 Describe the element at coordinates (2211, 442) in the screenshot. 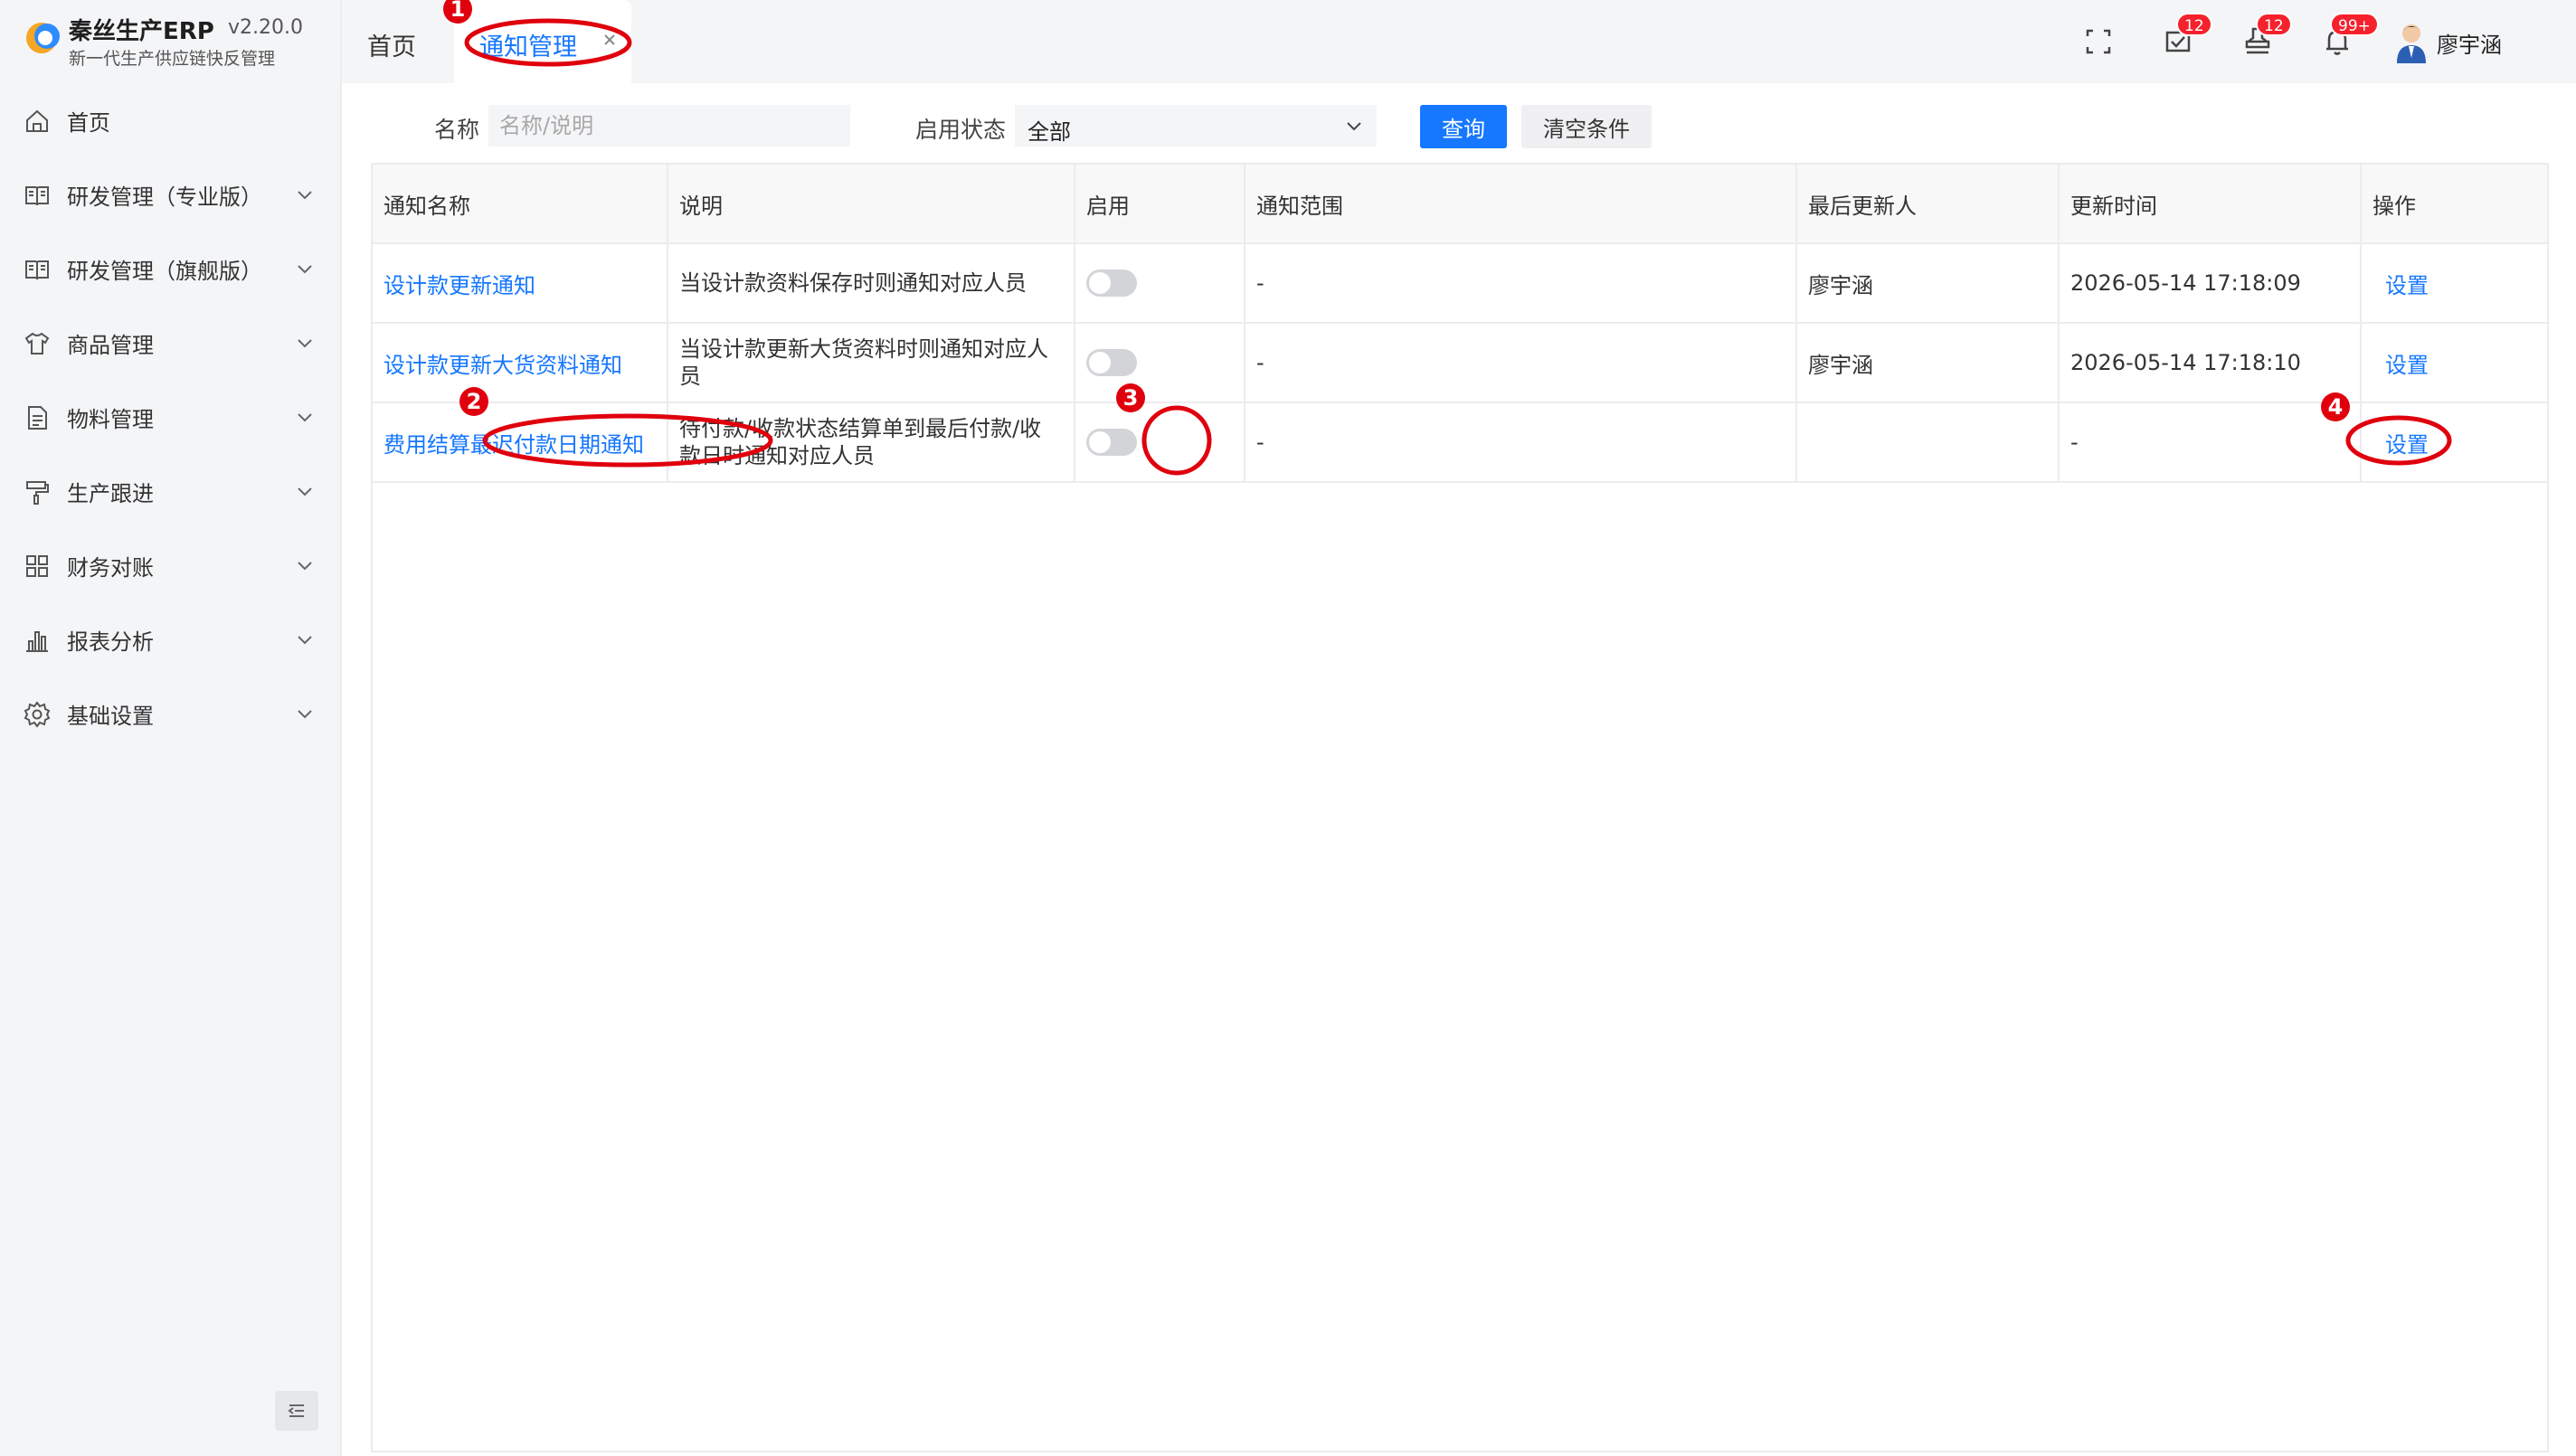

I see `updated-at-cell: -` at that location.